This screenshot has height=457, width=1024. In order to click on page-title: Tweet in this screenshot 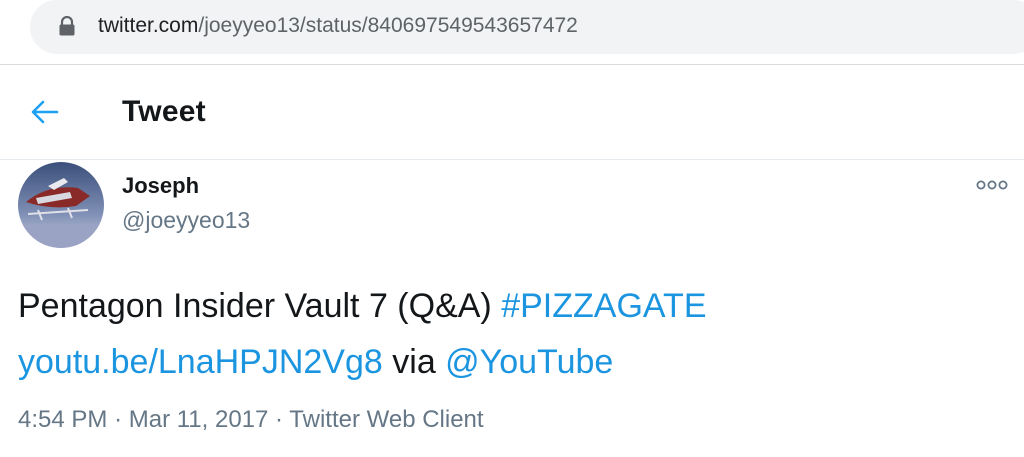, I will do `click(164, 111)`.